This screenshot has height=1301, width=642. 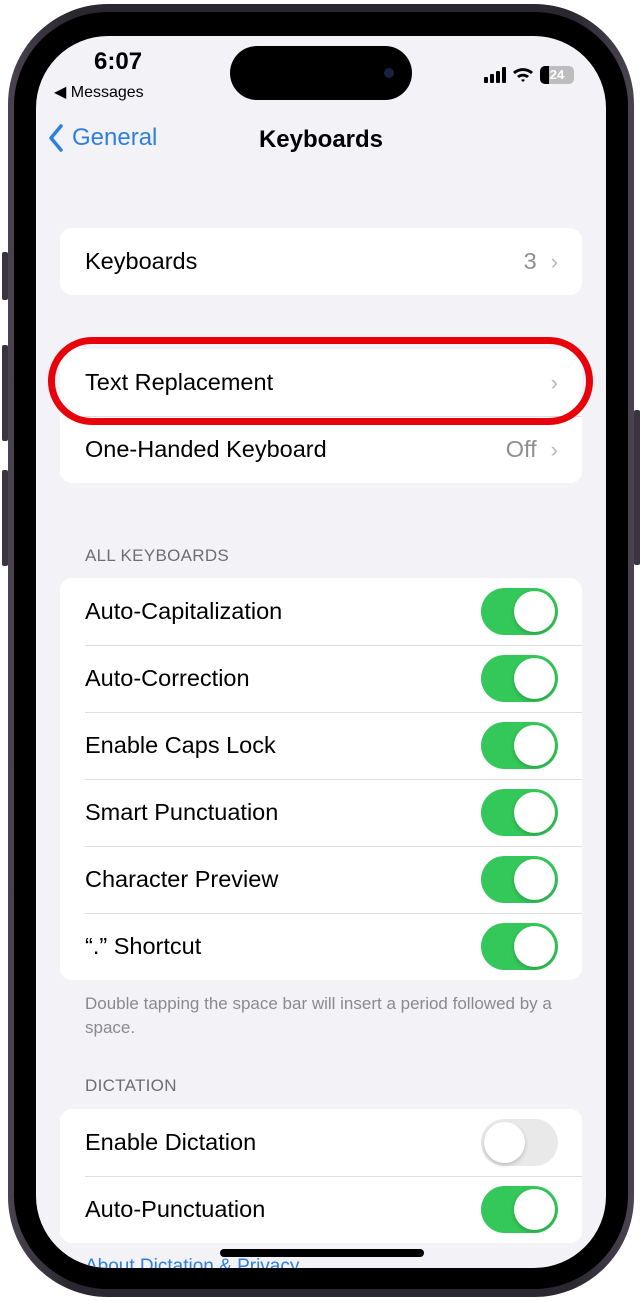 I want to click on row-label: Smart Punctuation, so click(x=182, y=812).